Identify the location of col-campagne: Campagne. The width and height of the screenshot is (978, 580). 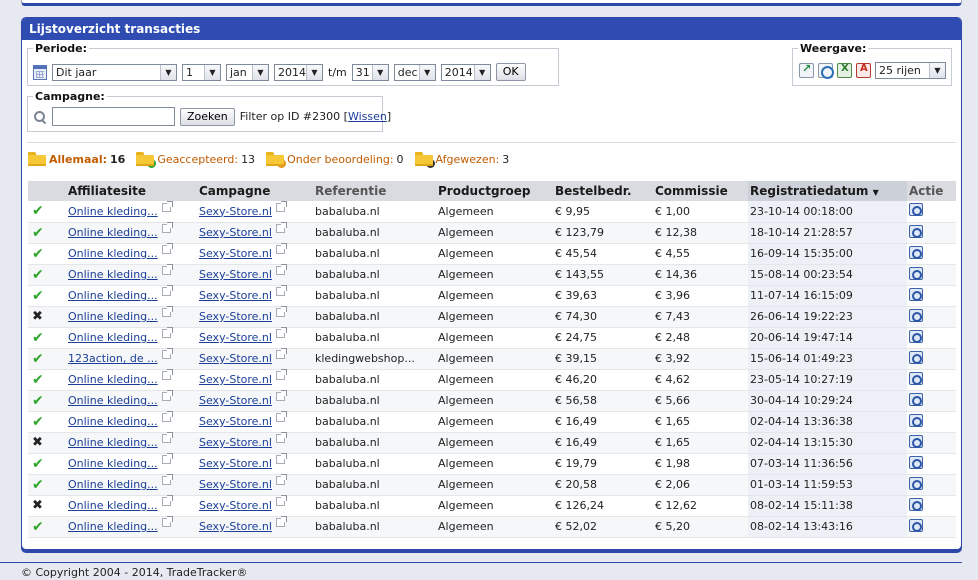
(255, 191).